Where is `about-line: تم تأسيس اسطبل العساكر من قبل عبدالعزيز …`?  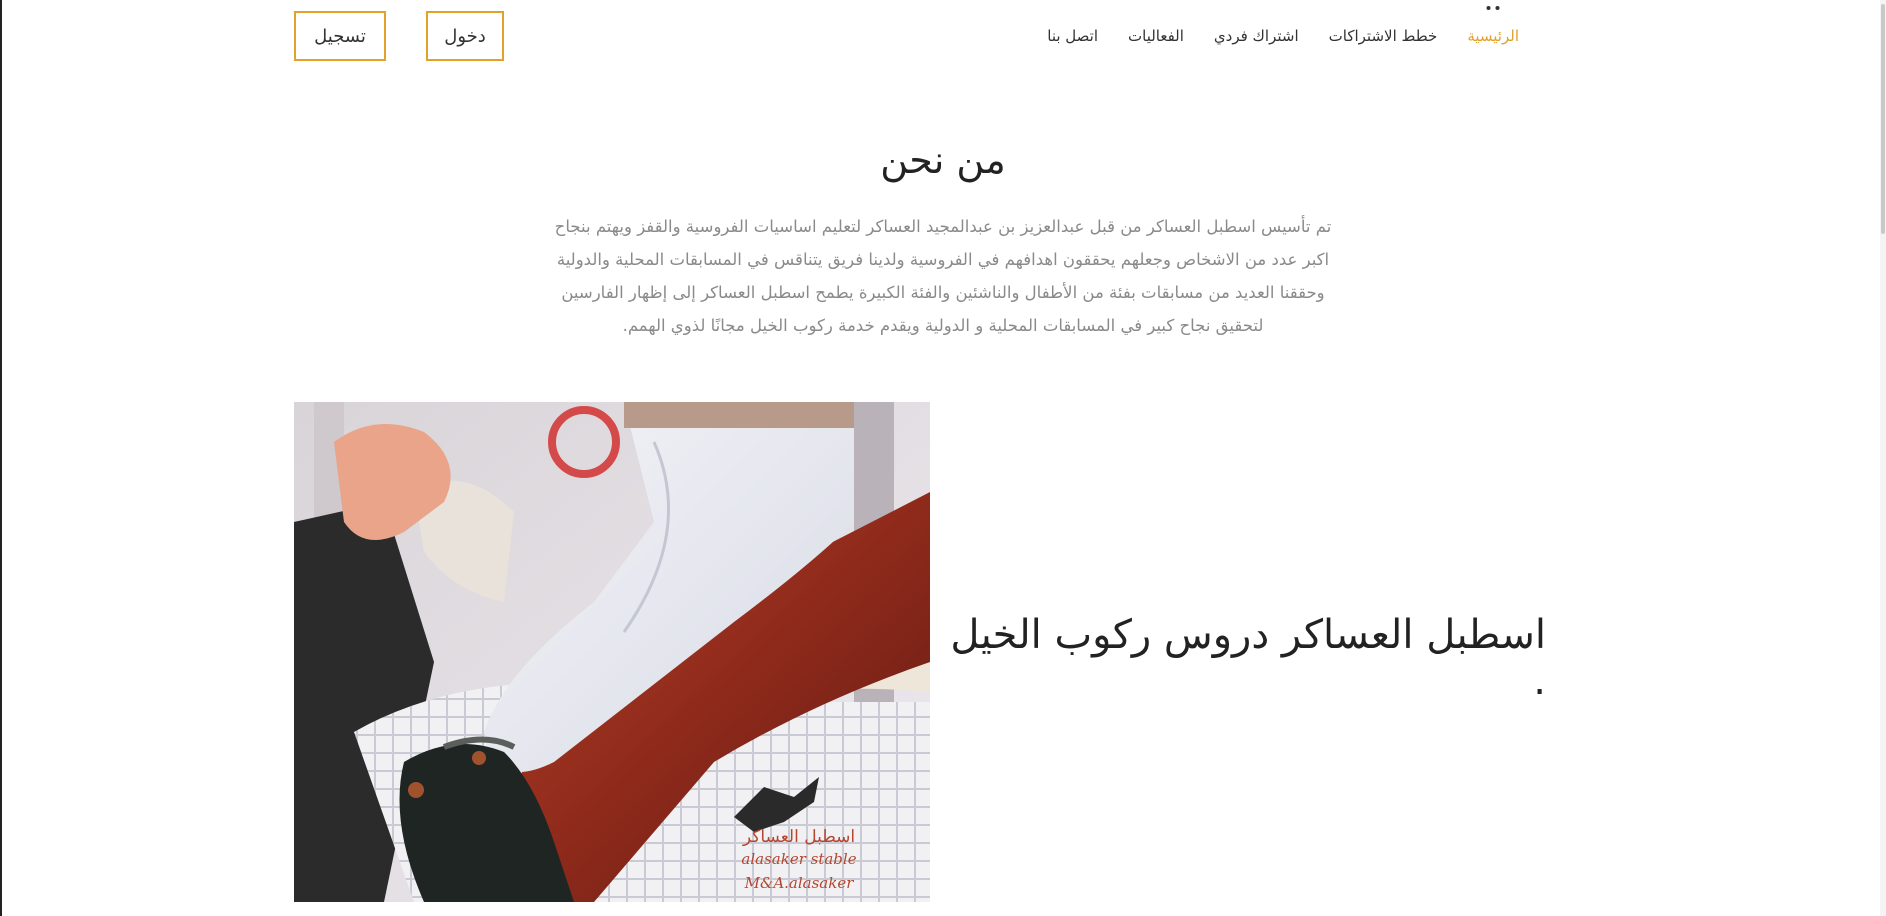 about-line: تم تأسيس اسطبل العساكر من قبل عبدالعزيز … is located at coordinates (943, 226).